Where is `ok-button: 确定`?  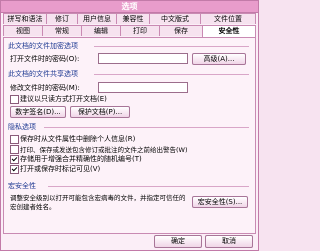 ok-button: 确定 is located at coordinates (178, 241).